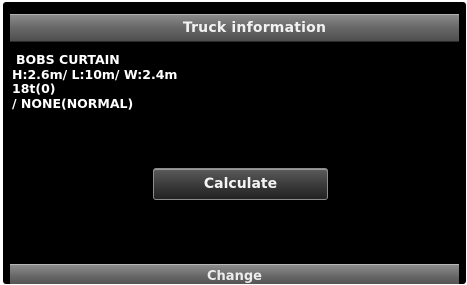 This screenshot has width=467, height=285. Describe the element at coordinates (73, 103) in the screenshot. I see `truck-hazard: / NONE(NORMAL)` at that location.